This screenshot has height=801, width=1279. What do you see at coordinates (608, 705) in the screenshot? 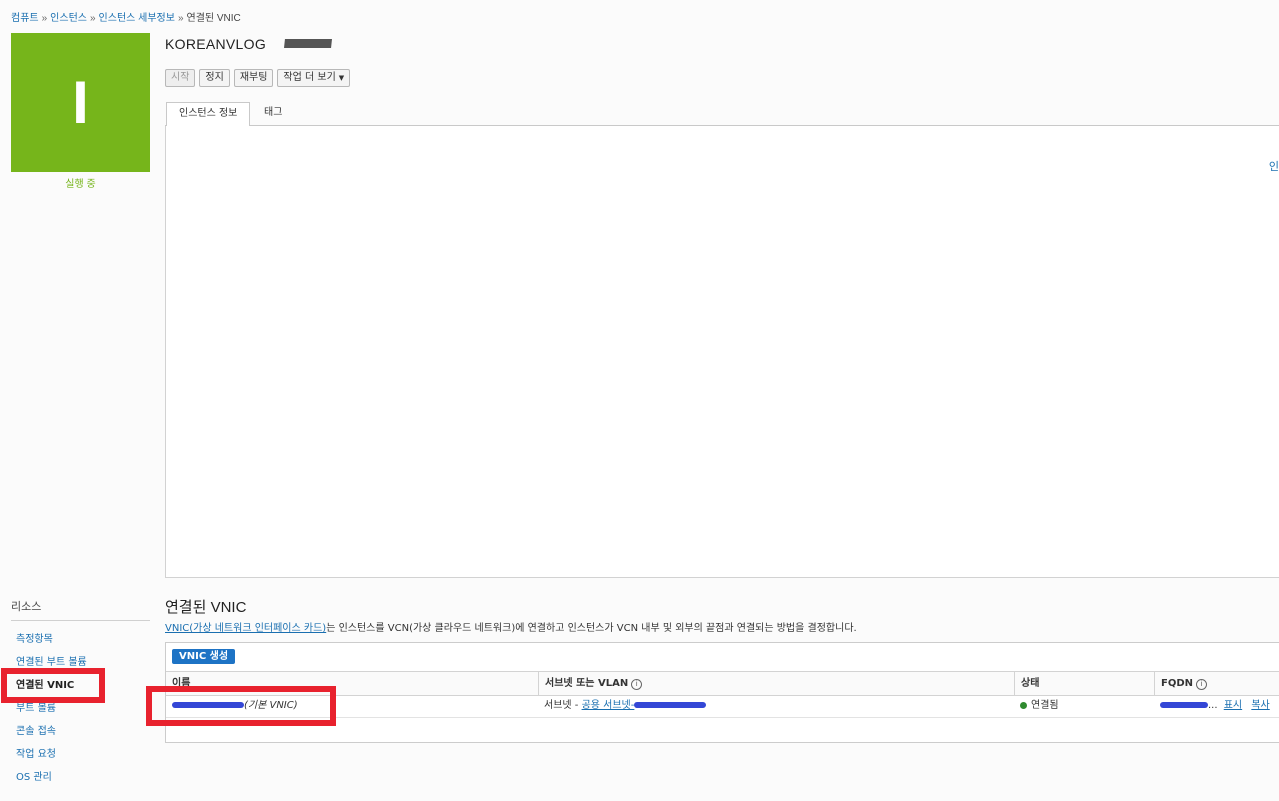
I see `subnet-link: 공용 서브넷-` at bounding box center [608, 705].